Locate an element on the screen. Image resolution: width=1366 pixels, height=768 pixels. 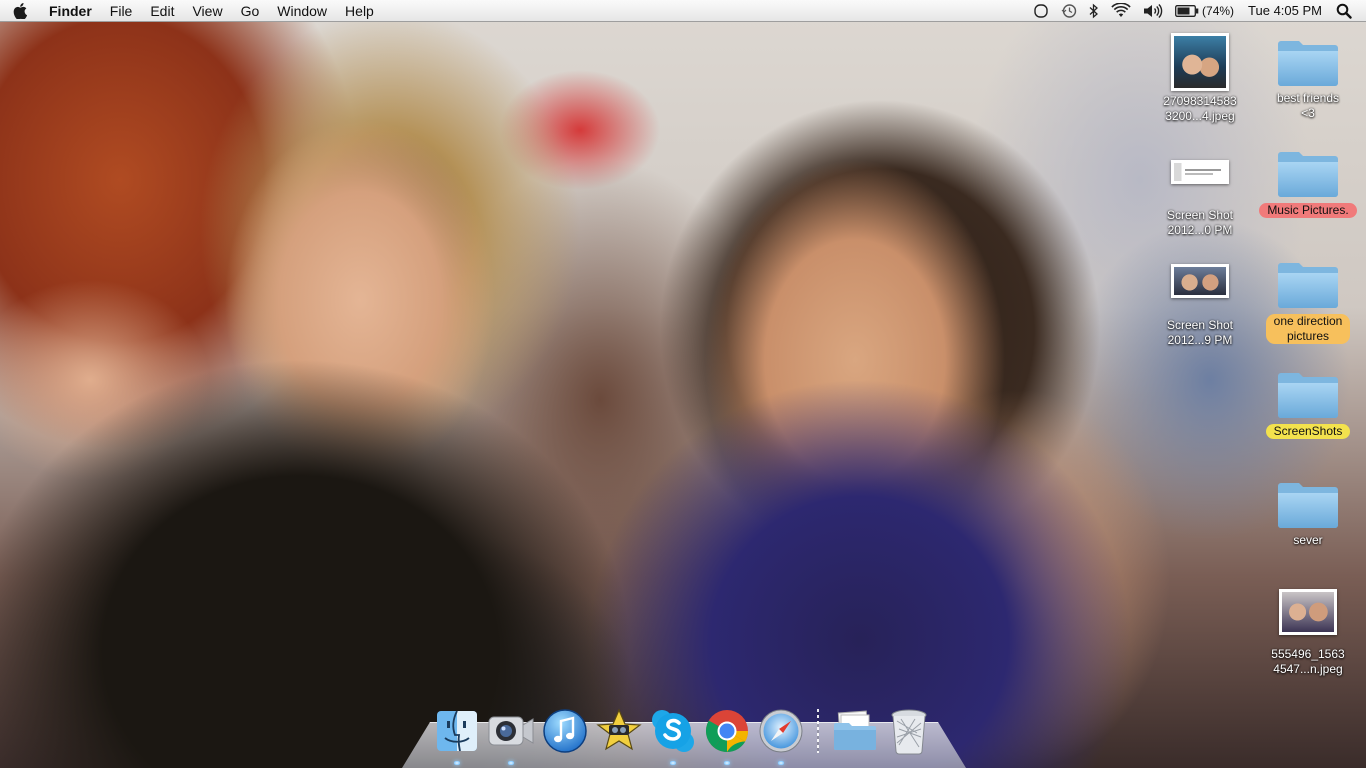
volume-icon is located at coordinates (1153, 11).